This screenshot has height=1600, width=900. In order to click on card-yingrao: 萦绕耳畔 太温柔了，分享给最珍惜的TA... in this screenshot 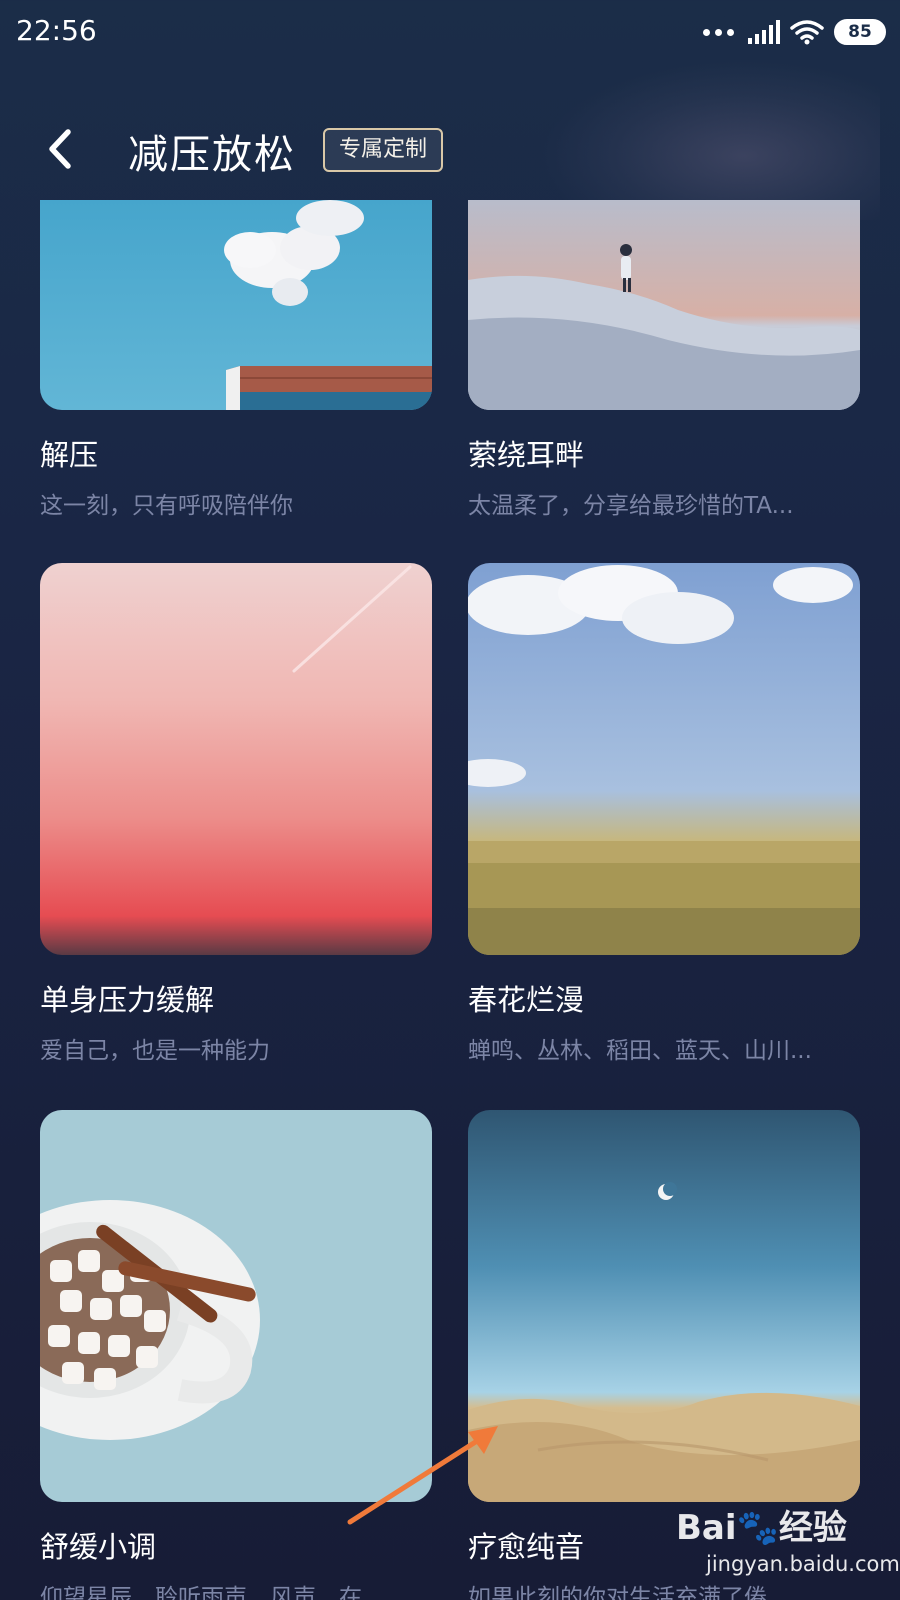, I will do `click(664, 360)`.